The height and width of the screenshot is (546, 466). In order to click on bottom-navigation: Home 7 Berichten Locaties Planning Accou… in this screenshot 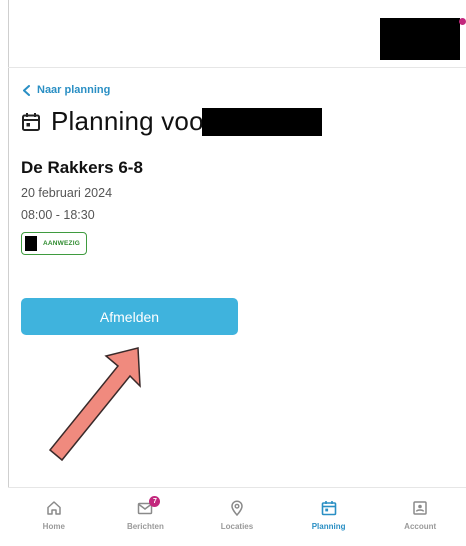, I will do `click(237, 516)`.